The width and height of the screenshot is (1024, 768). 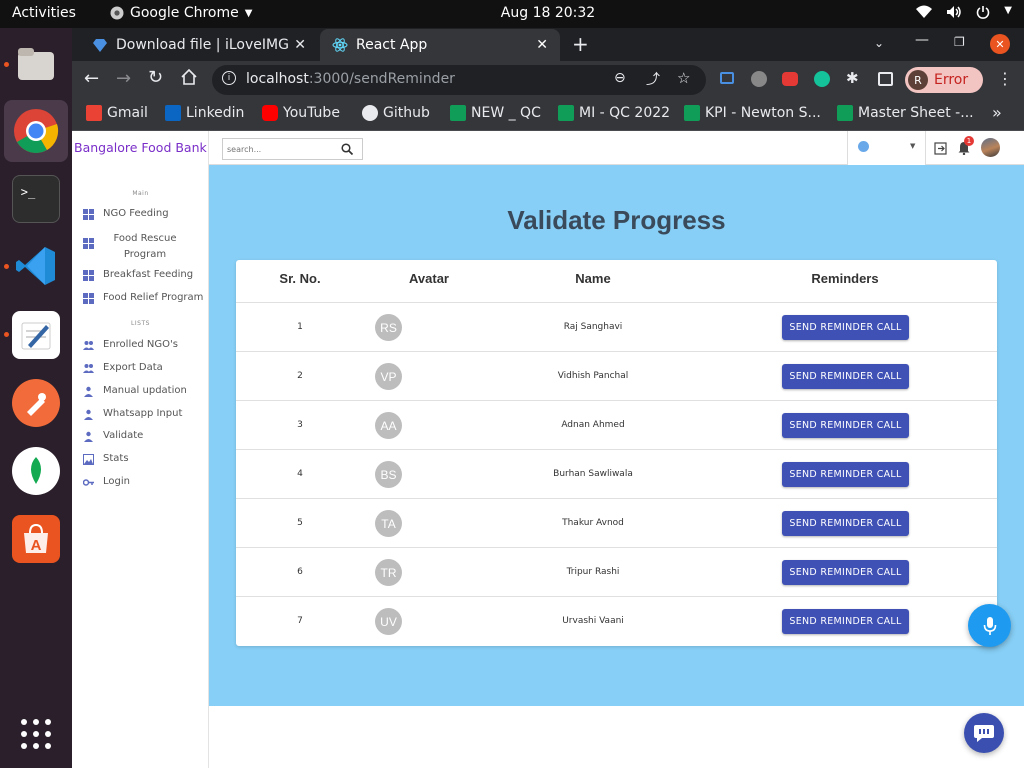 I want to click on bookmark-label: MI - QC 2022, so click(x=625, y=113).